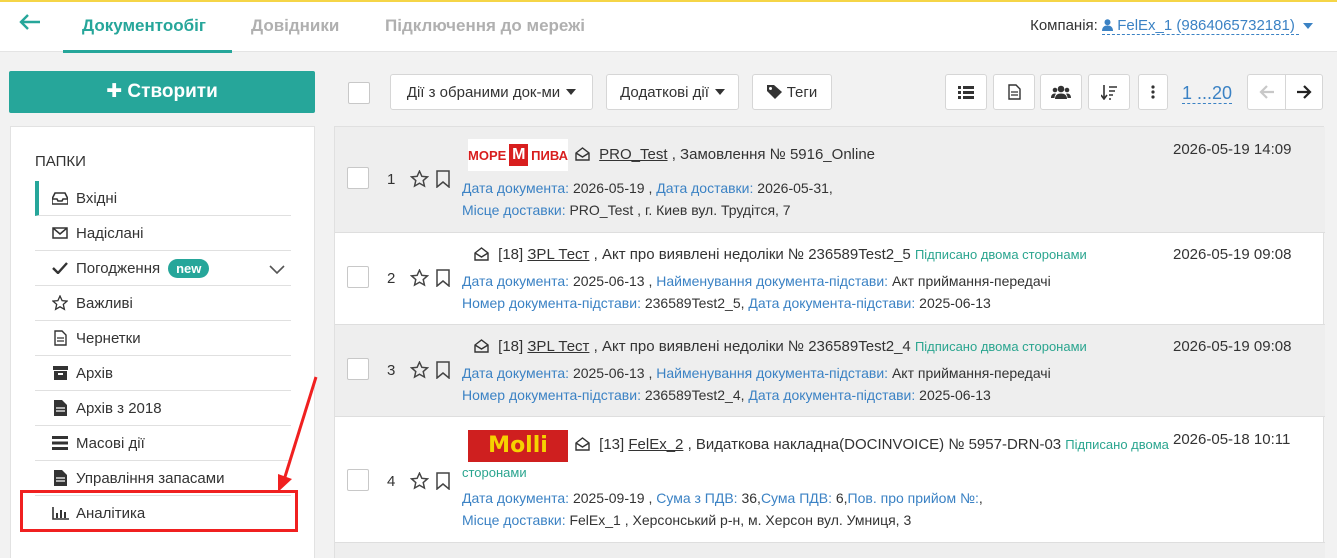  Describe the element at coordinates (514, 210) in the screenshot. I see `meta-label: Місце доставки:` at that location.